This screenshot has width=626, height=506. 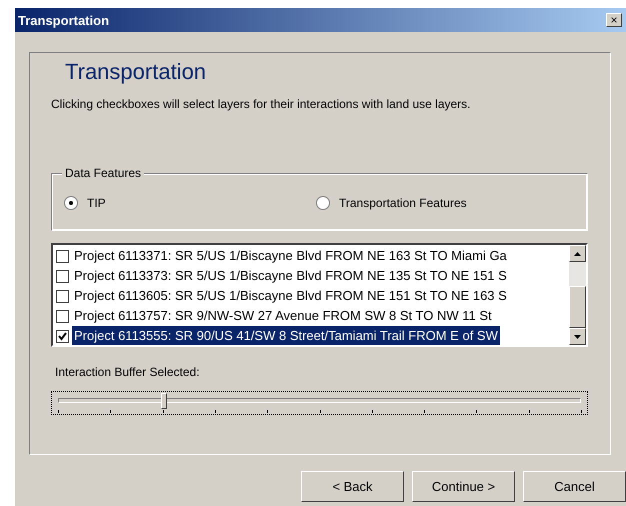 What do you see at coordinates (286, 335) in the screenshot?
I see `list-item: Project 6113555: SR 90/US 41/SW 8 Street/Tamiami Trail FROM E of SW` at bounding box center [286, 335].